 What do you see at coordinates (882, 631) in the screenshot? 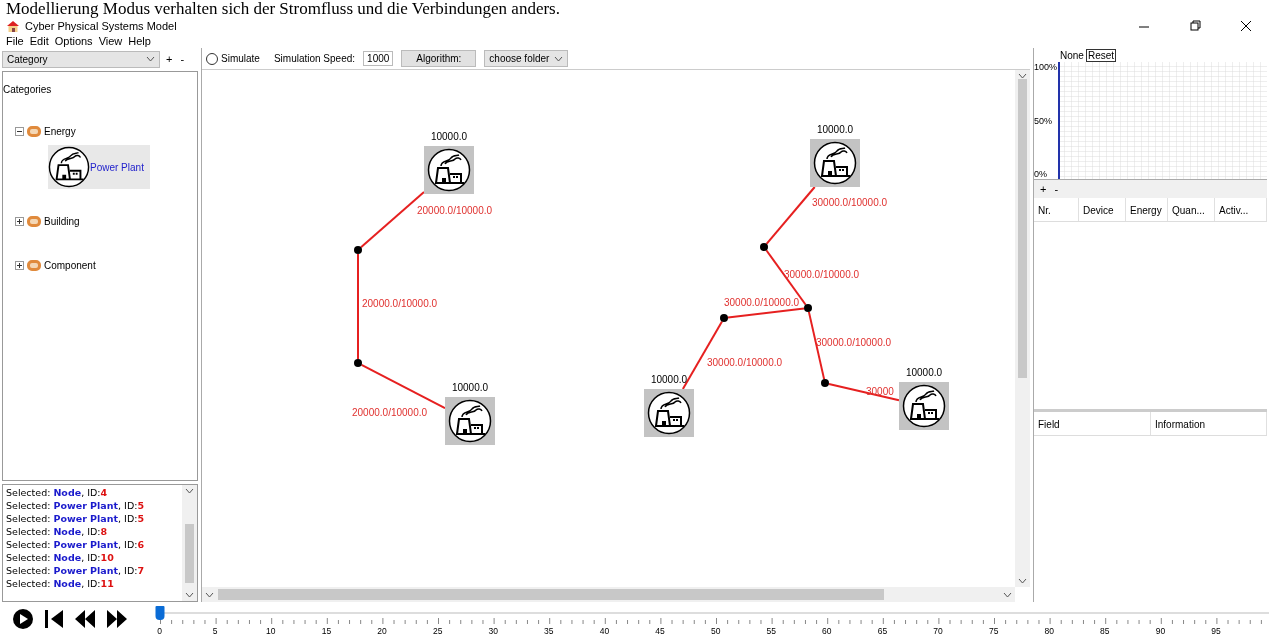
I see `tick-label: 65` at bounding box center [882, 631].